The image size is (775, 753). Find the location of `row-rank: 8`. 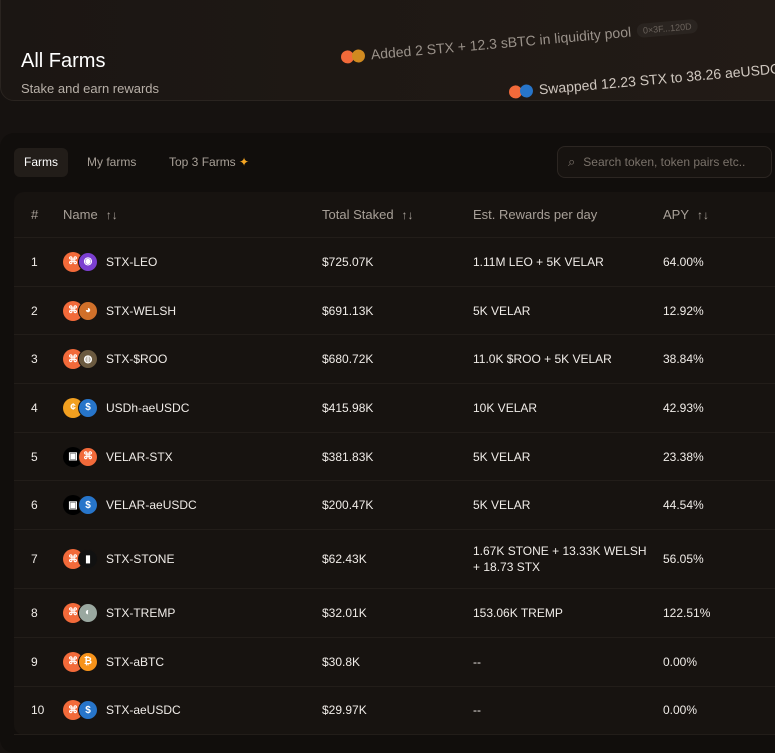

row-rank: 8 is located at coordinates (34, 612).